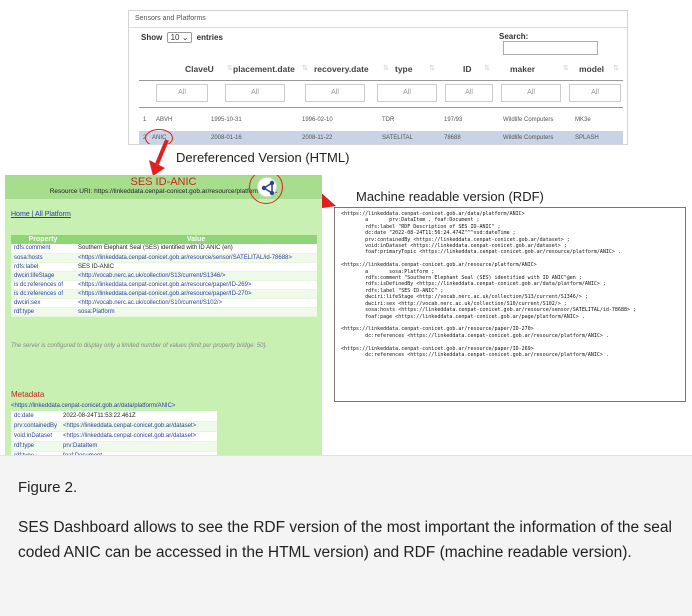 The image size is (692, 616). What do you see at coordinates (397, 138) in the screenshot?
I see `table-cell: SATELITAL` at bounding box center [397, 138].